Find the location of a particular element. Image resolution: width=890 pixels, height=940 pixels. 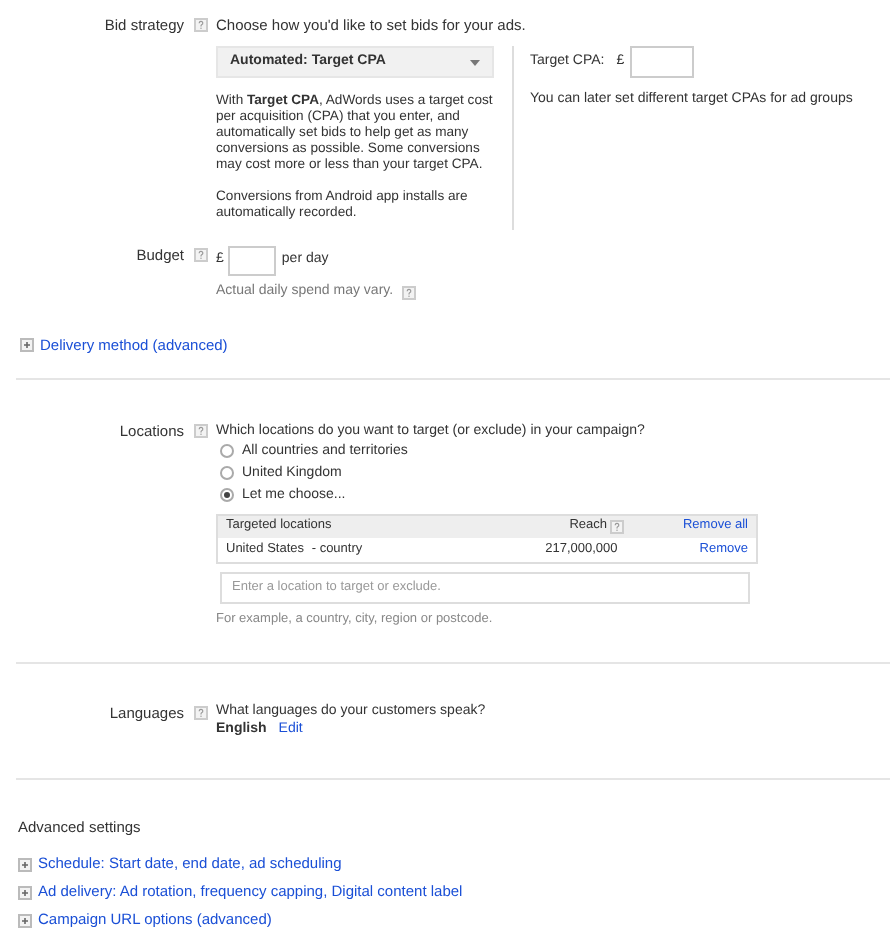

target-cpa-field is located at coordinates (662, 62).